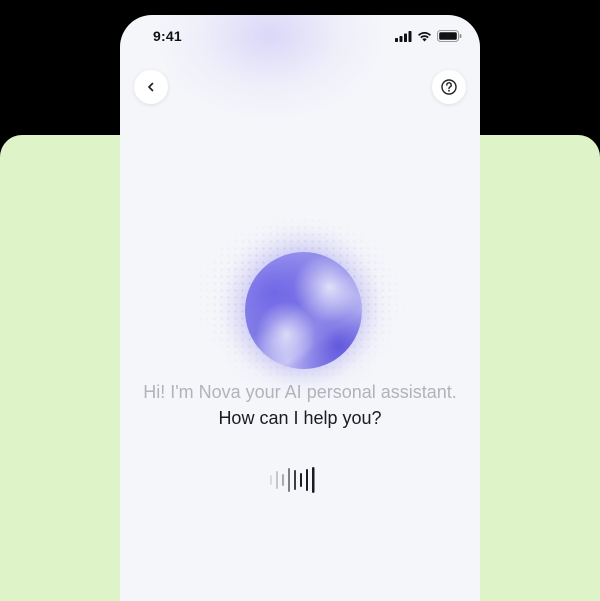 The image size is (600, 601). I want to click on signal-icon, so click(403, 36).